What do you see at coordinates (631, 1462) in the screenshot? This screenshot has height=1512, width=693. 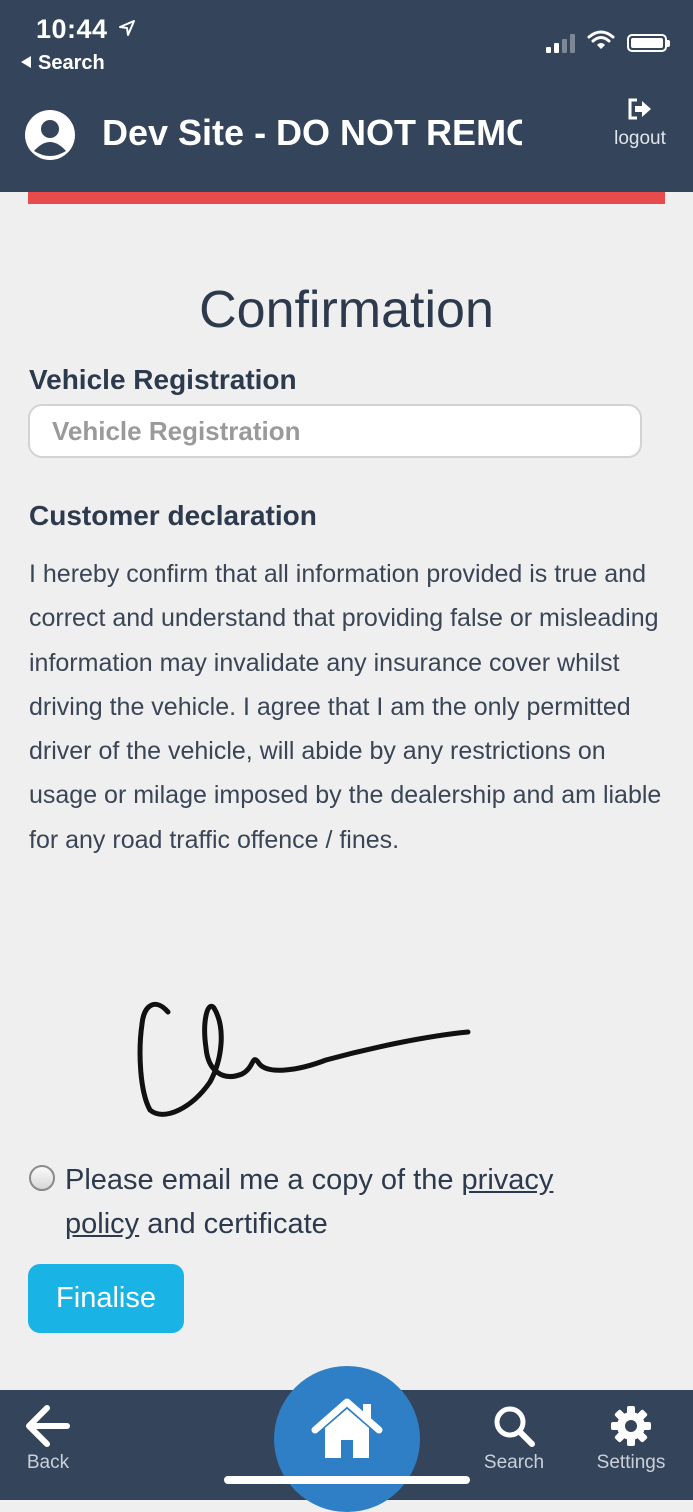 I see `nav-settings-label: Settings` at bounding box center [631, 1462].